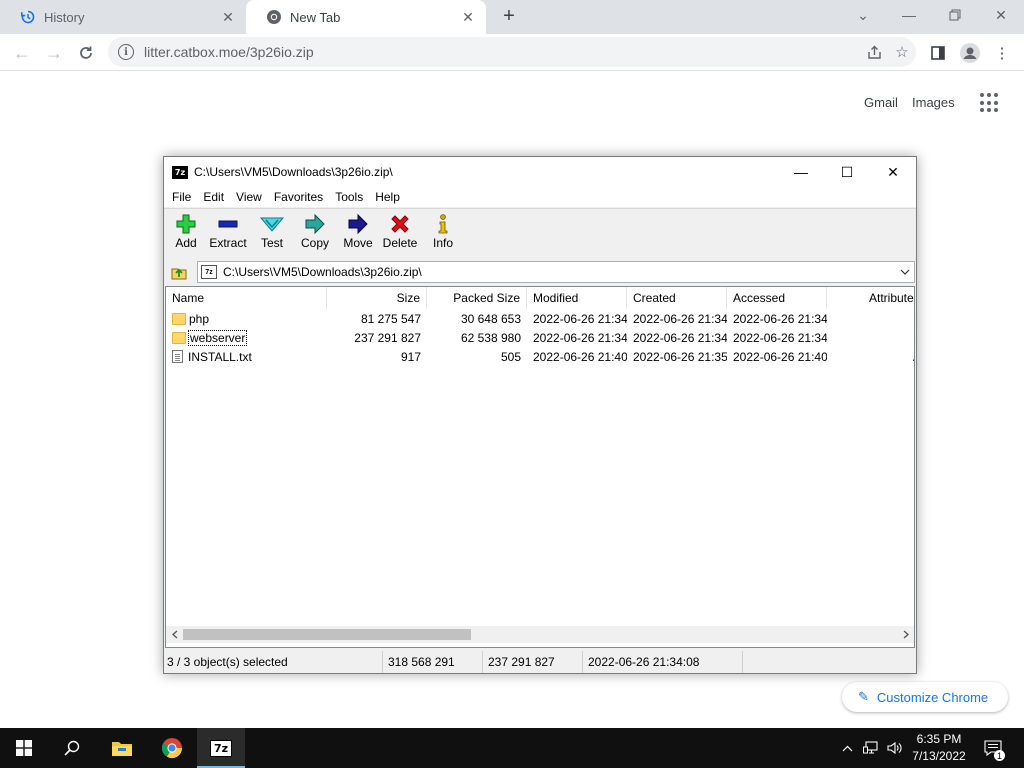 The width and height of the screenshot is (1024, 768). Describe the element at coordinates (477, 298) in the screenshot. I see `column-header-packed-size: Packed Size` at that location.